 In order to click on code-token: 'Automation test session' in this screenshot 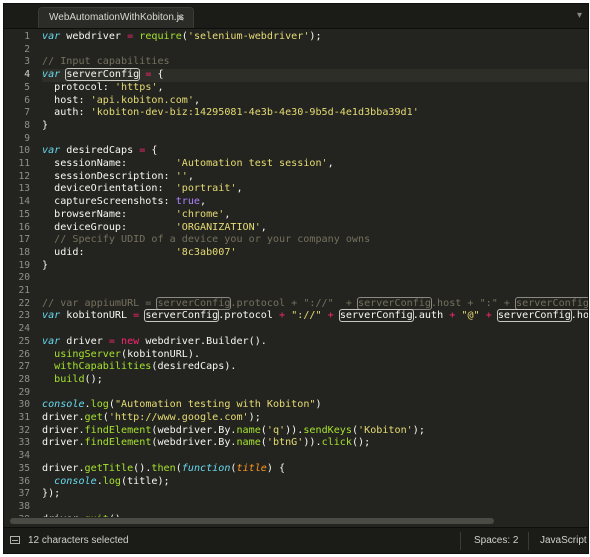, I will do `click(251, 163)`.